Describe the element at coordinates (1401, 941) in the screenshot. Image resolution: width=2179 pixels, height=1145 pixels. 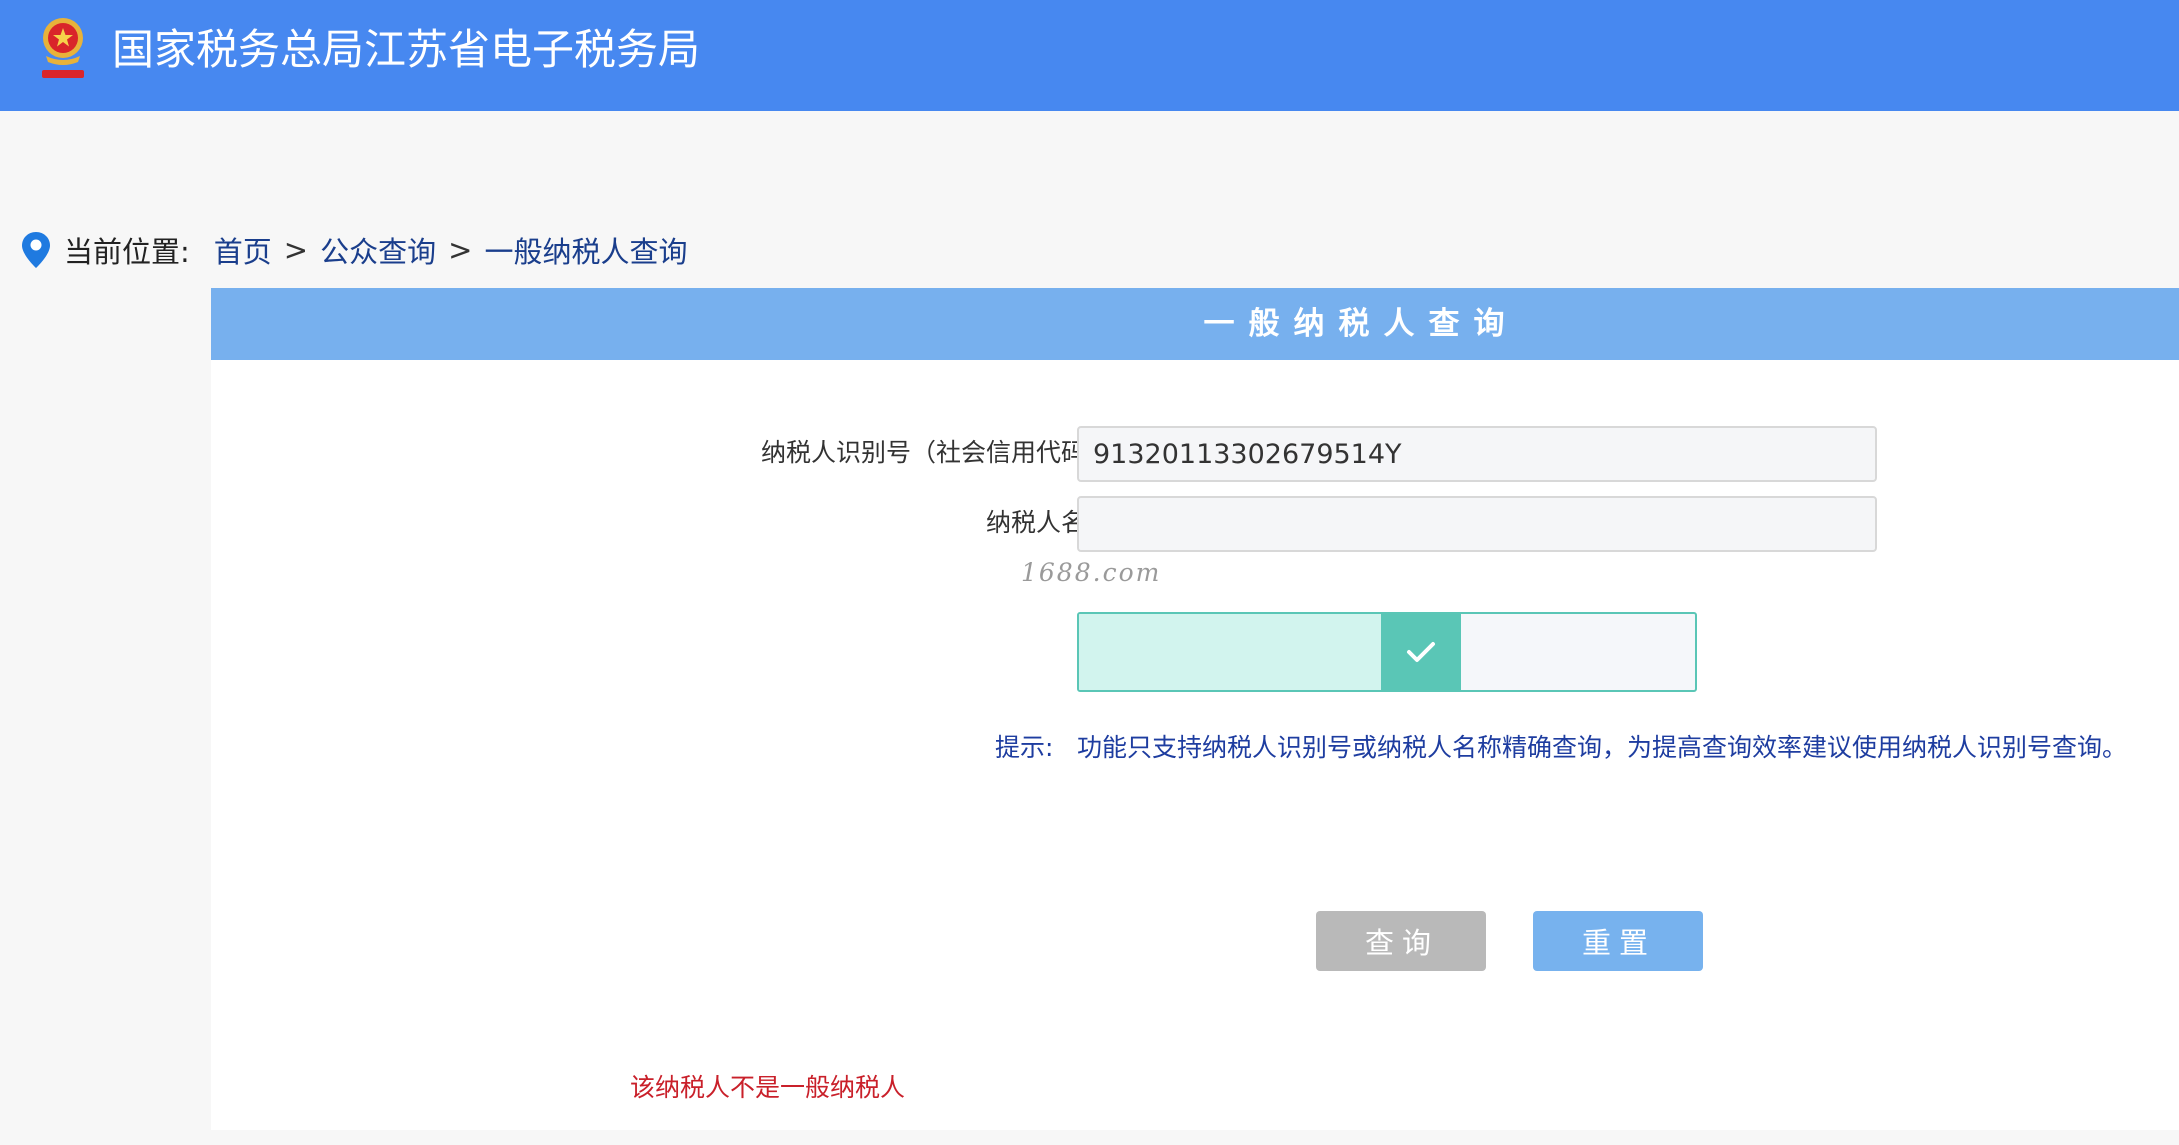
I see `query-button: 查询` at that location.